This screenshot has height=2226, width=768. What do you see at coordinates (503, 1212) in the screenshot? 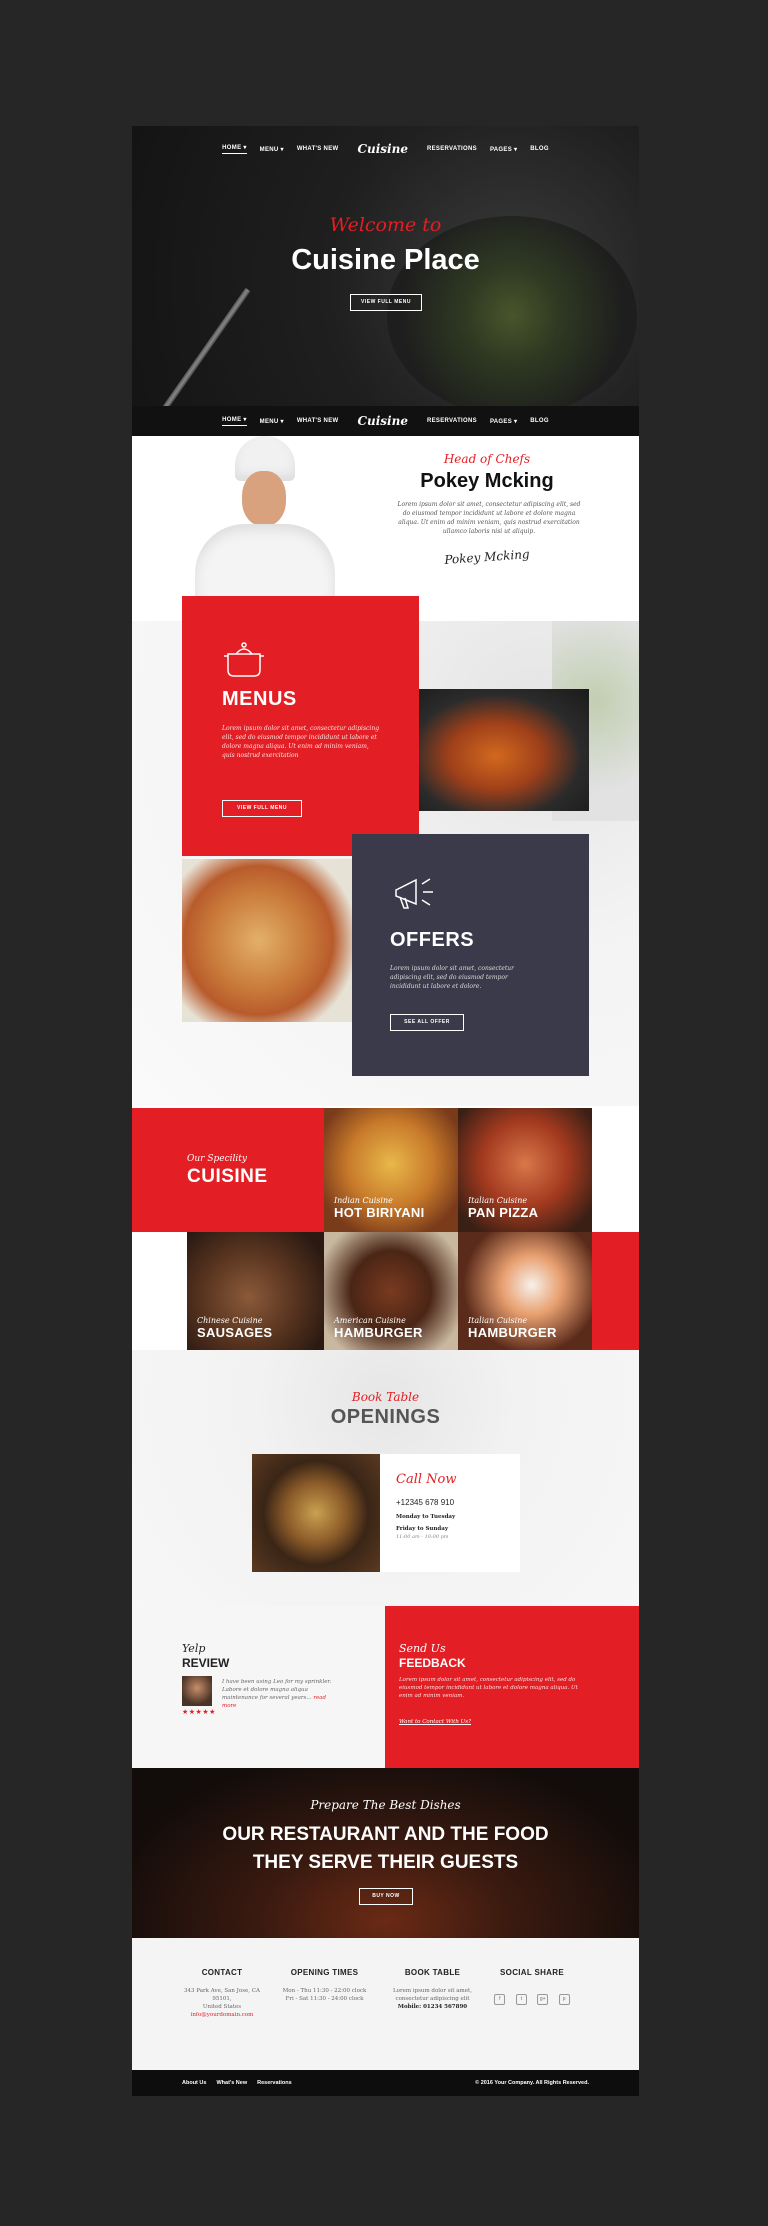
I see `tile-name: PAN PIZZA` at bounding box center [503, 1212].